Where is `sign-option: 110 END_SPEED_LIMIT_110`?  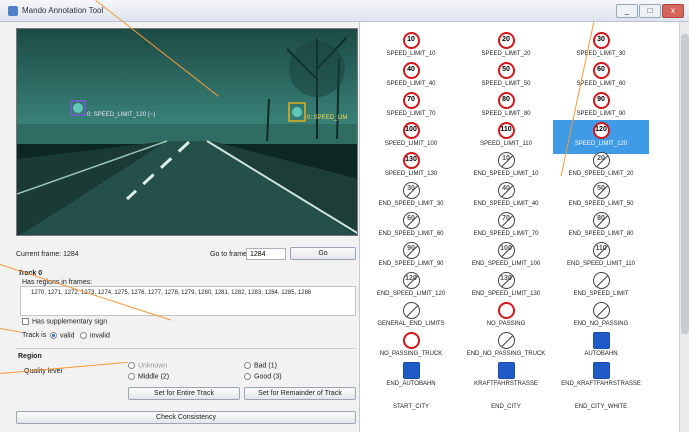 sign-option: 110 END_SPEED_LIMIT_110 is located at coordinates (601, 257).